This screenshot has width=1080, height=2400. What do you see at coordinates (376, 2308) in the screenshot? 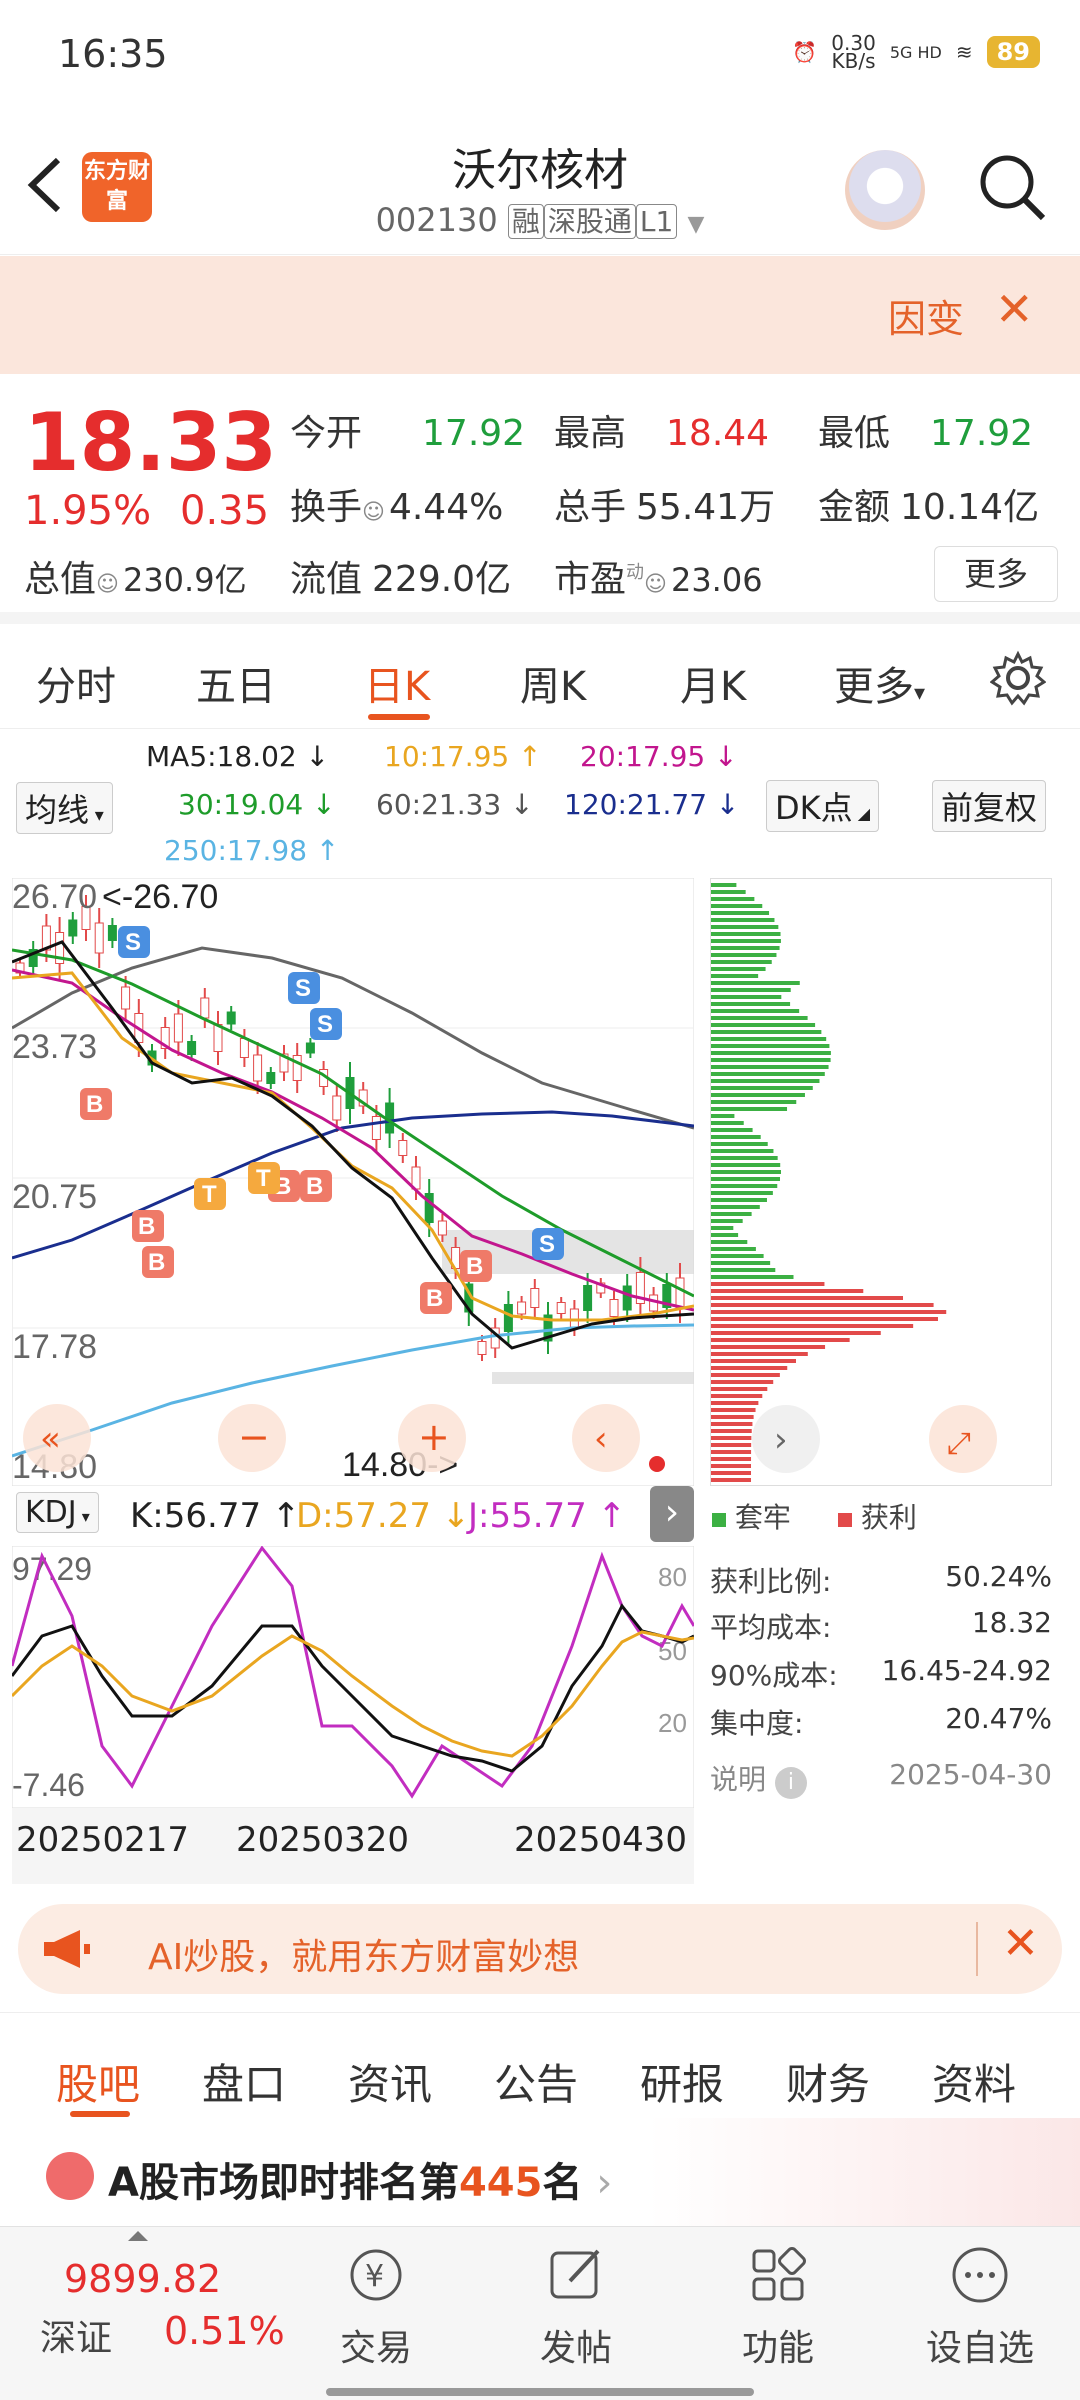
I see `nav-trade: ¥ 交易` at bounding box center [376, 2308].